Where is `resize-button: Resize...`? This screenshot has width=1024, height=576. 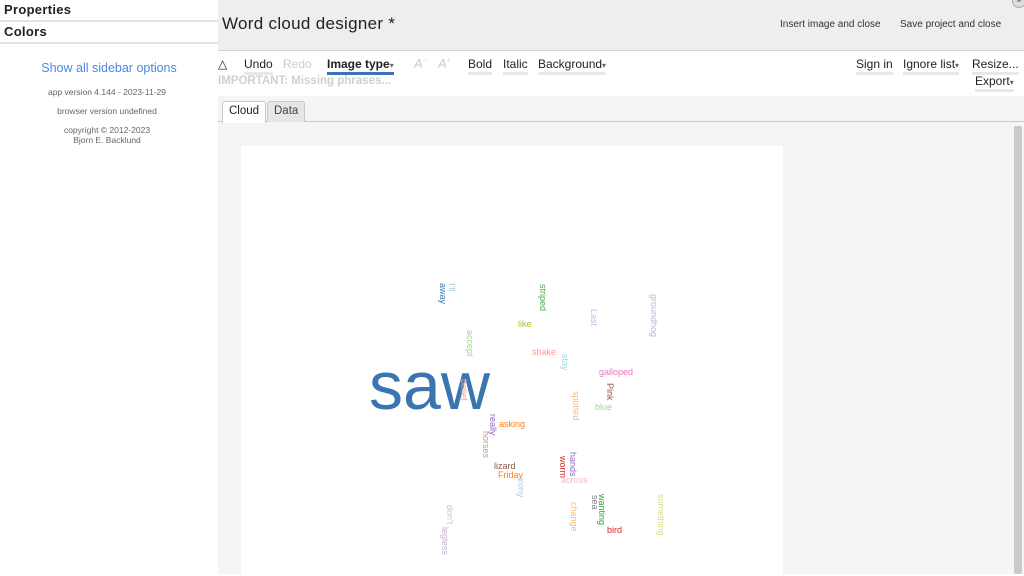 resize-button: Resize... is located at coordinates (995, 66).